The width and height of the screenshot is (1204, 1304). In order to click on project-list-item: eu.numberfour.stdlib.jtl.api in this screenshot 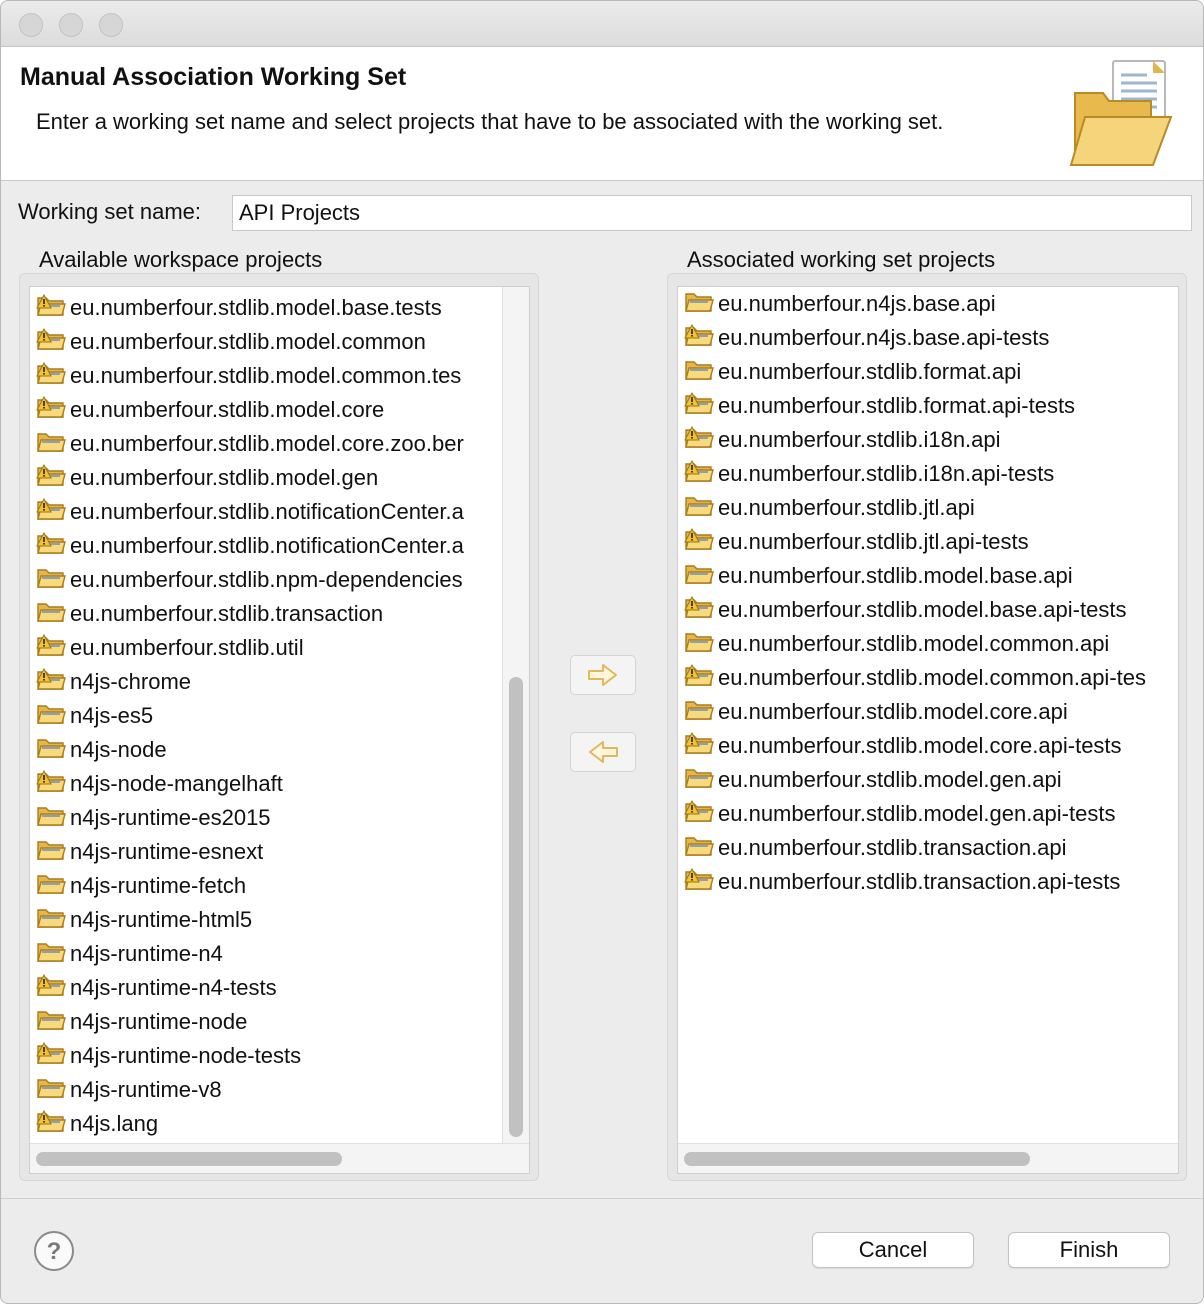, I will do `click(928, 508)`.